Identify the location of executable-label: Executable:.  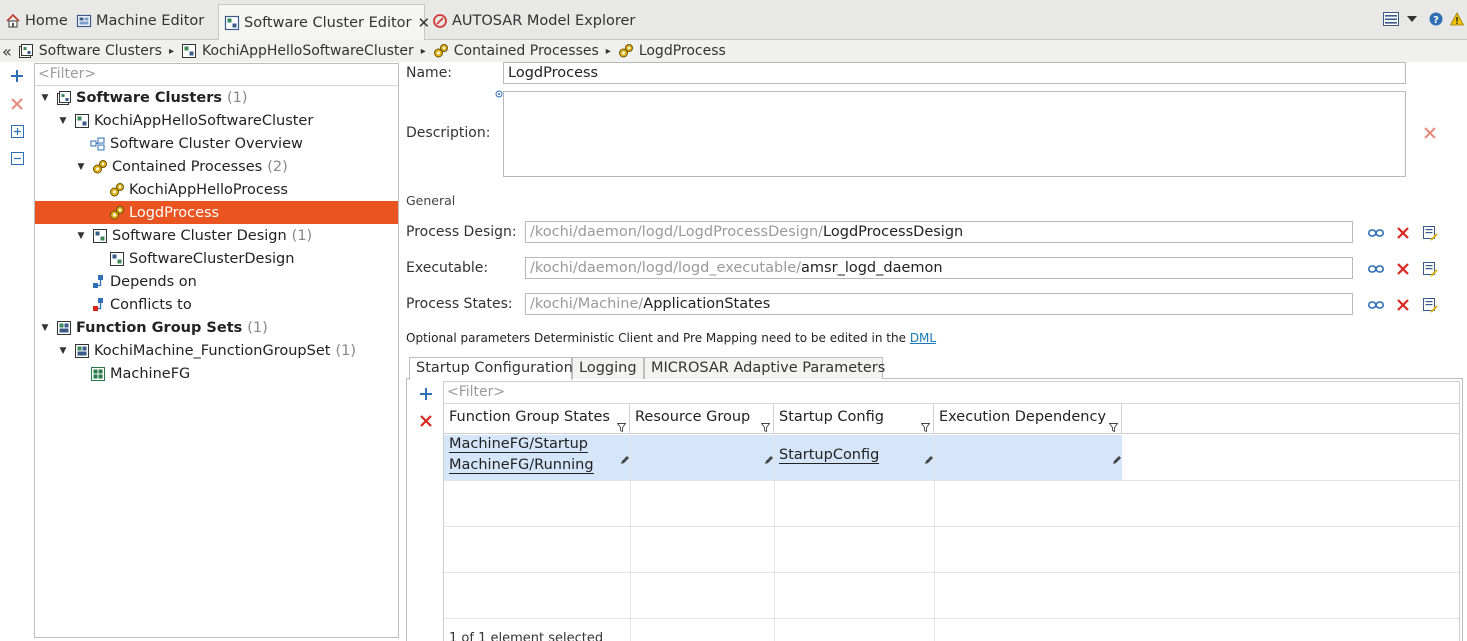
(447, 268).